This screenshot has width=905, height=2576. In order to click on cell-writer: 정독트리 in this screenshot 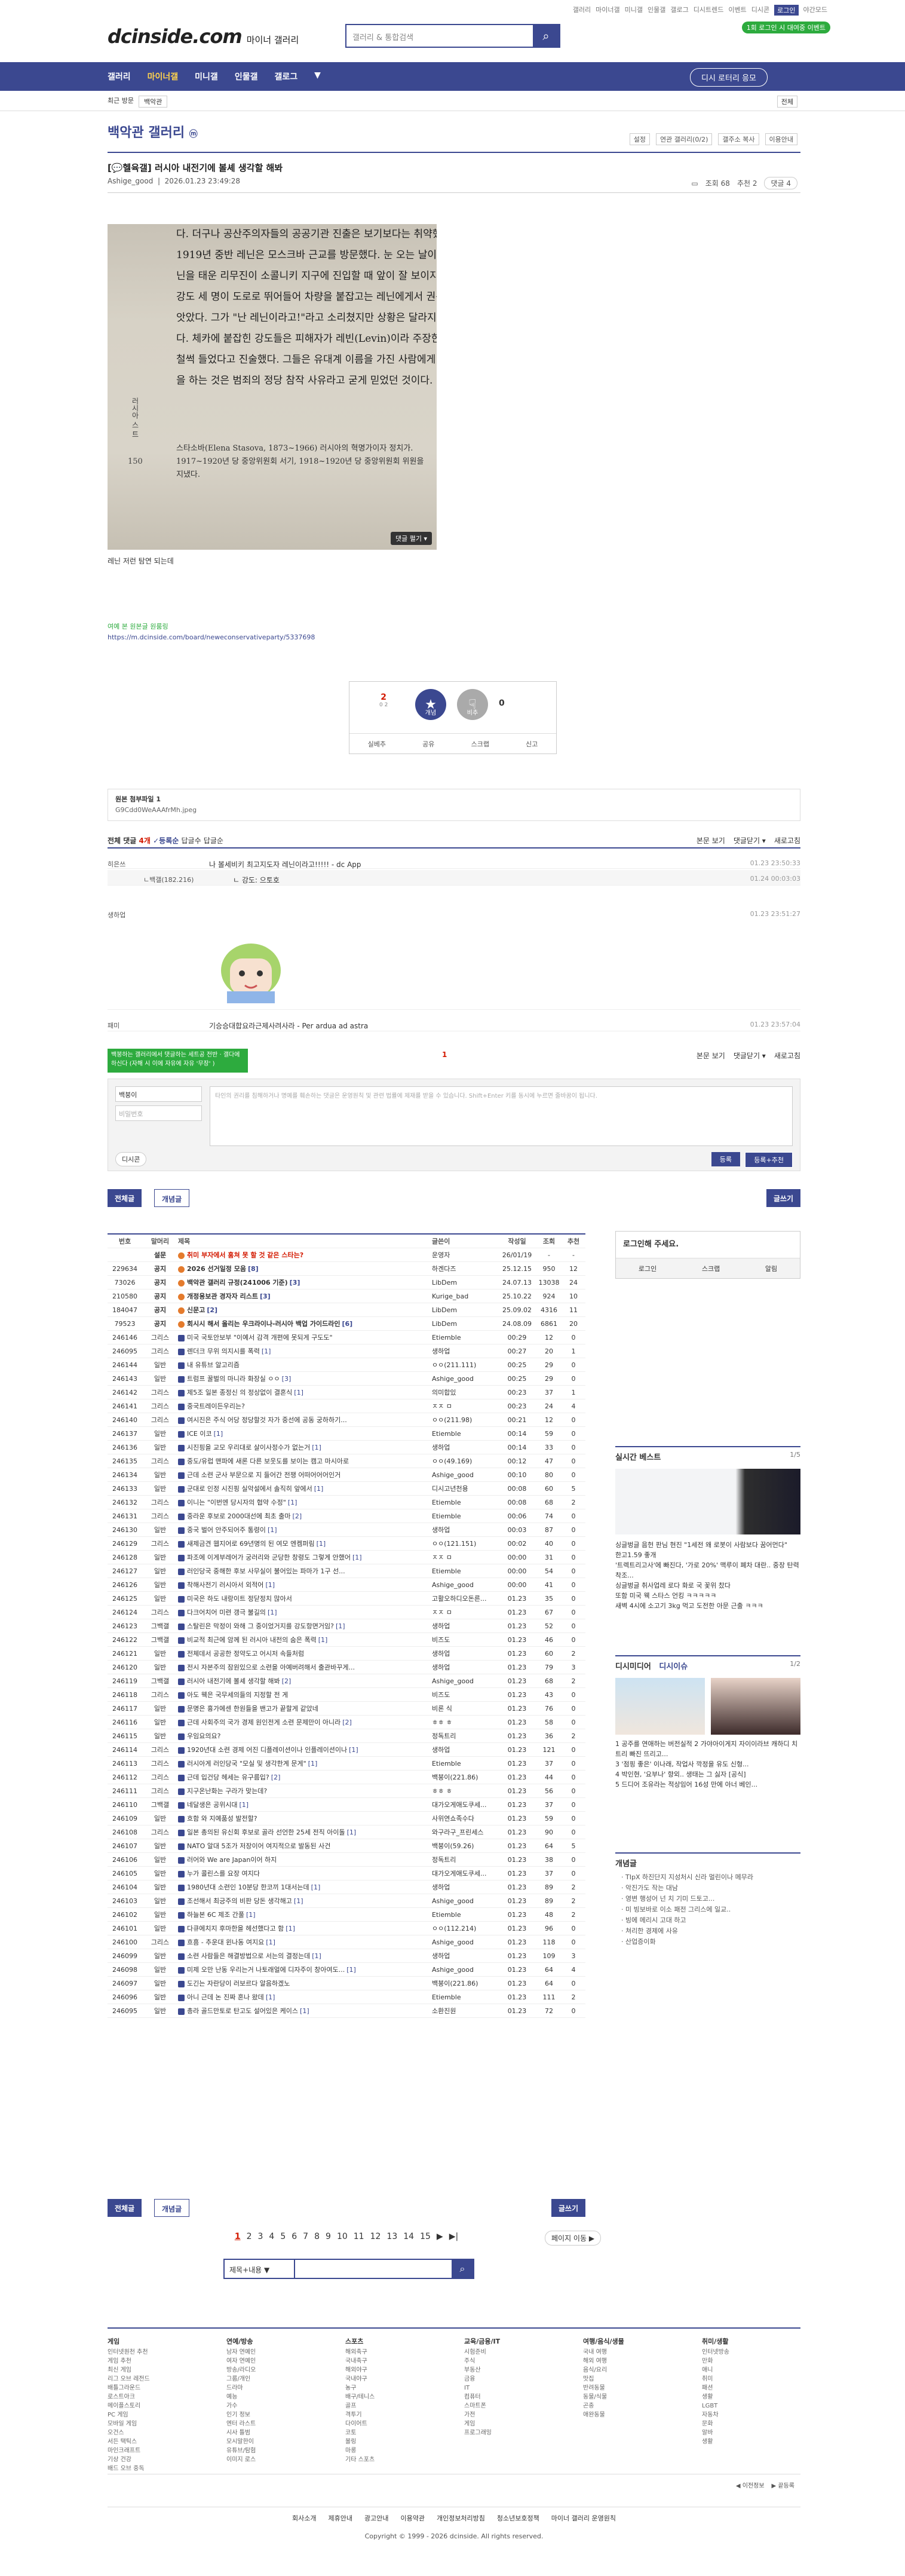, I will do `click(465, 1736)`.